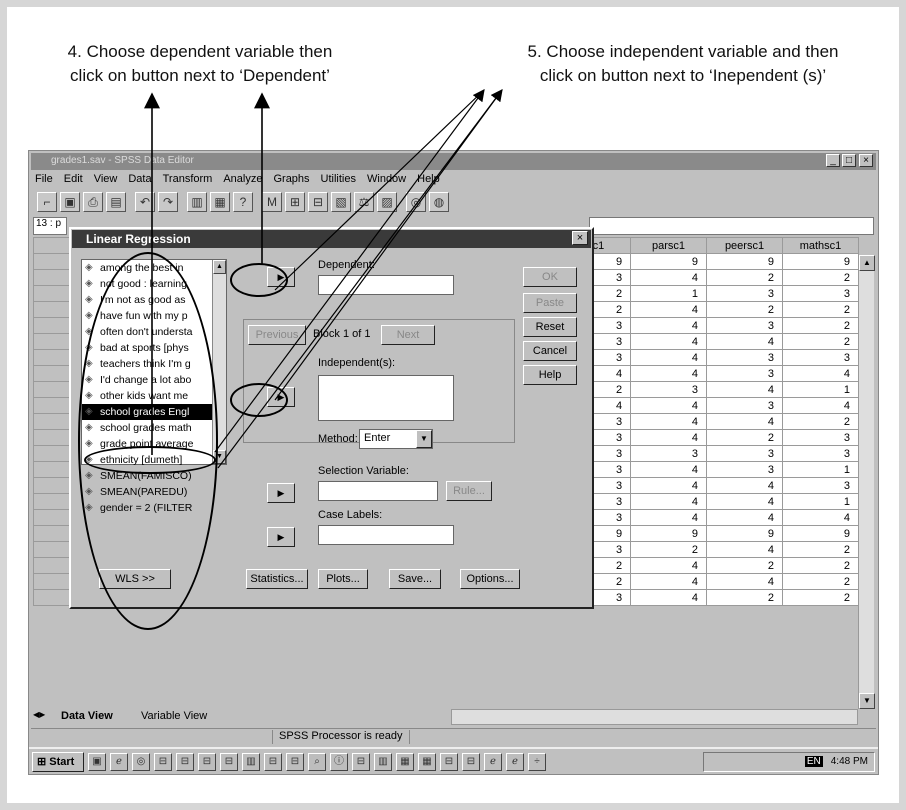 The image size is (906, 810). I want to click on cancel-button: Cancel, so click(550, 351).